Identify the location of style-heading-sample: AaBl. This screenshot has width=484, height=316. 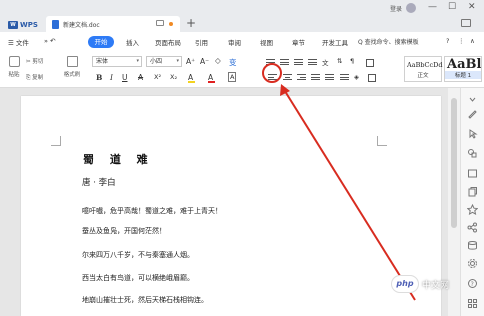
(464, 64).